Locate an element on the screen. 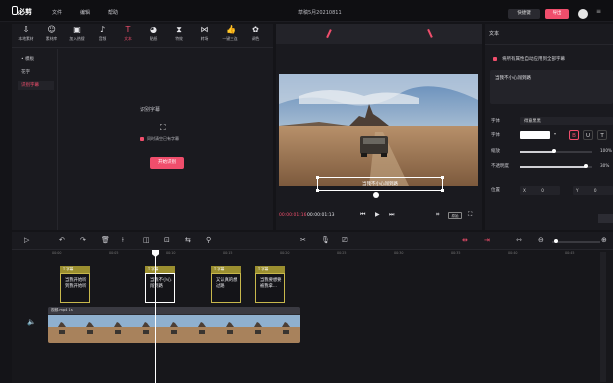 The height and width of the screenshot is (383, 613). opacity-slider-knob is located at coordinates (586, 166).